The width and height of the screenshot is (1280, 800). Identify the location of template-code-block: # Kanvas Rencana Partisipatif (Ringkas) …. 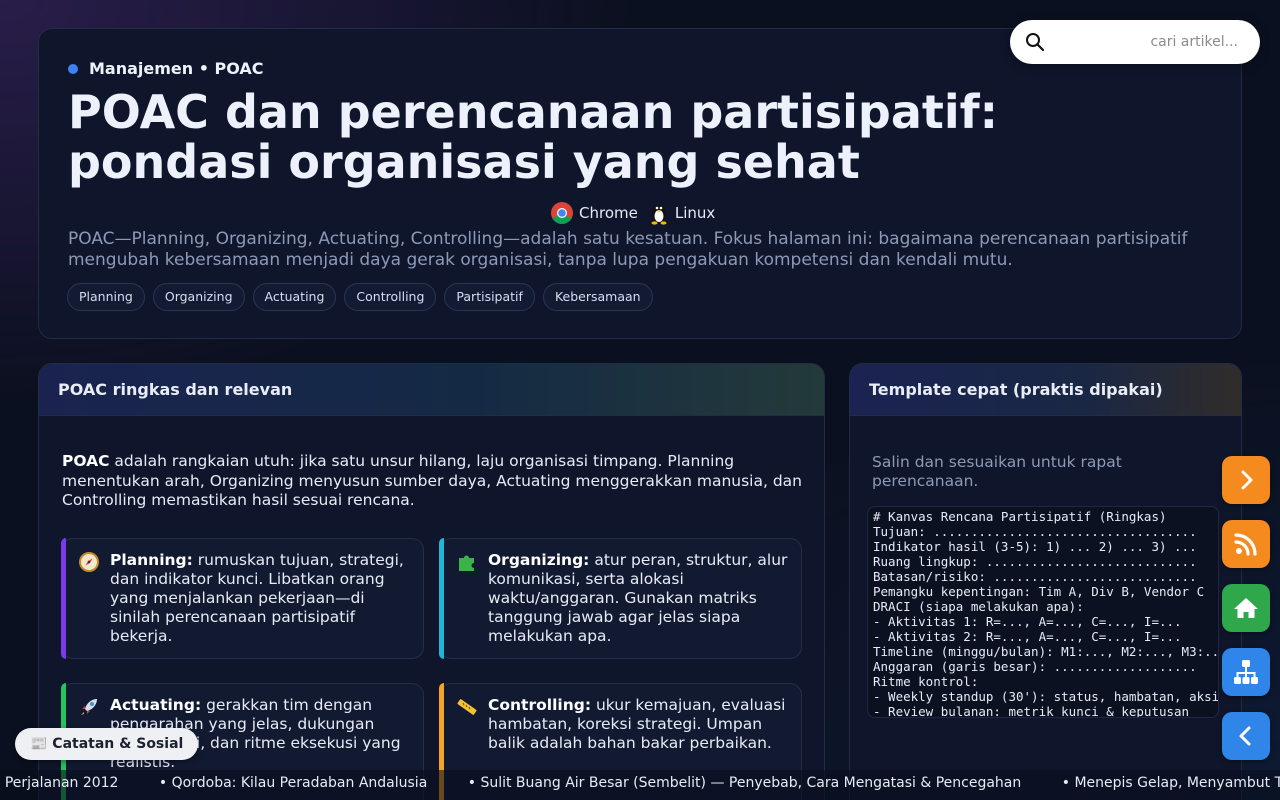
(1043, 612).